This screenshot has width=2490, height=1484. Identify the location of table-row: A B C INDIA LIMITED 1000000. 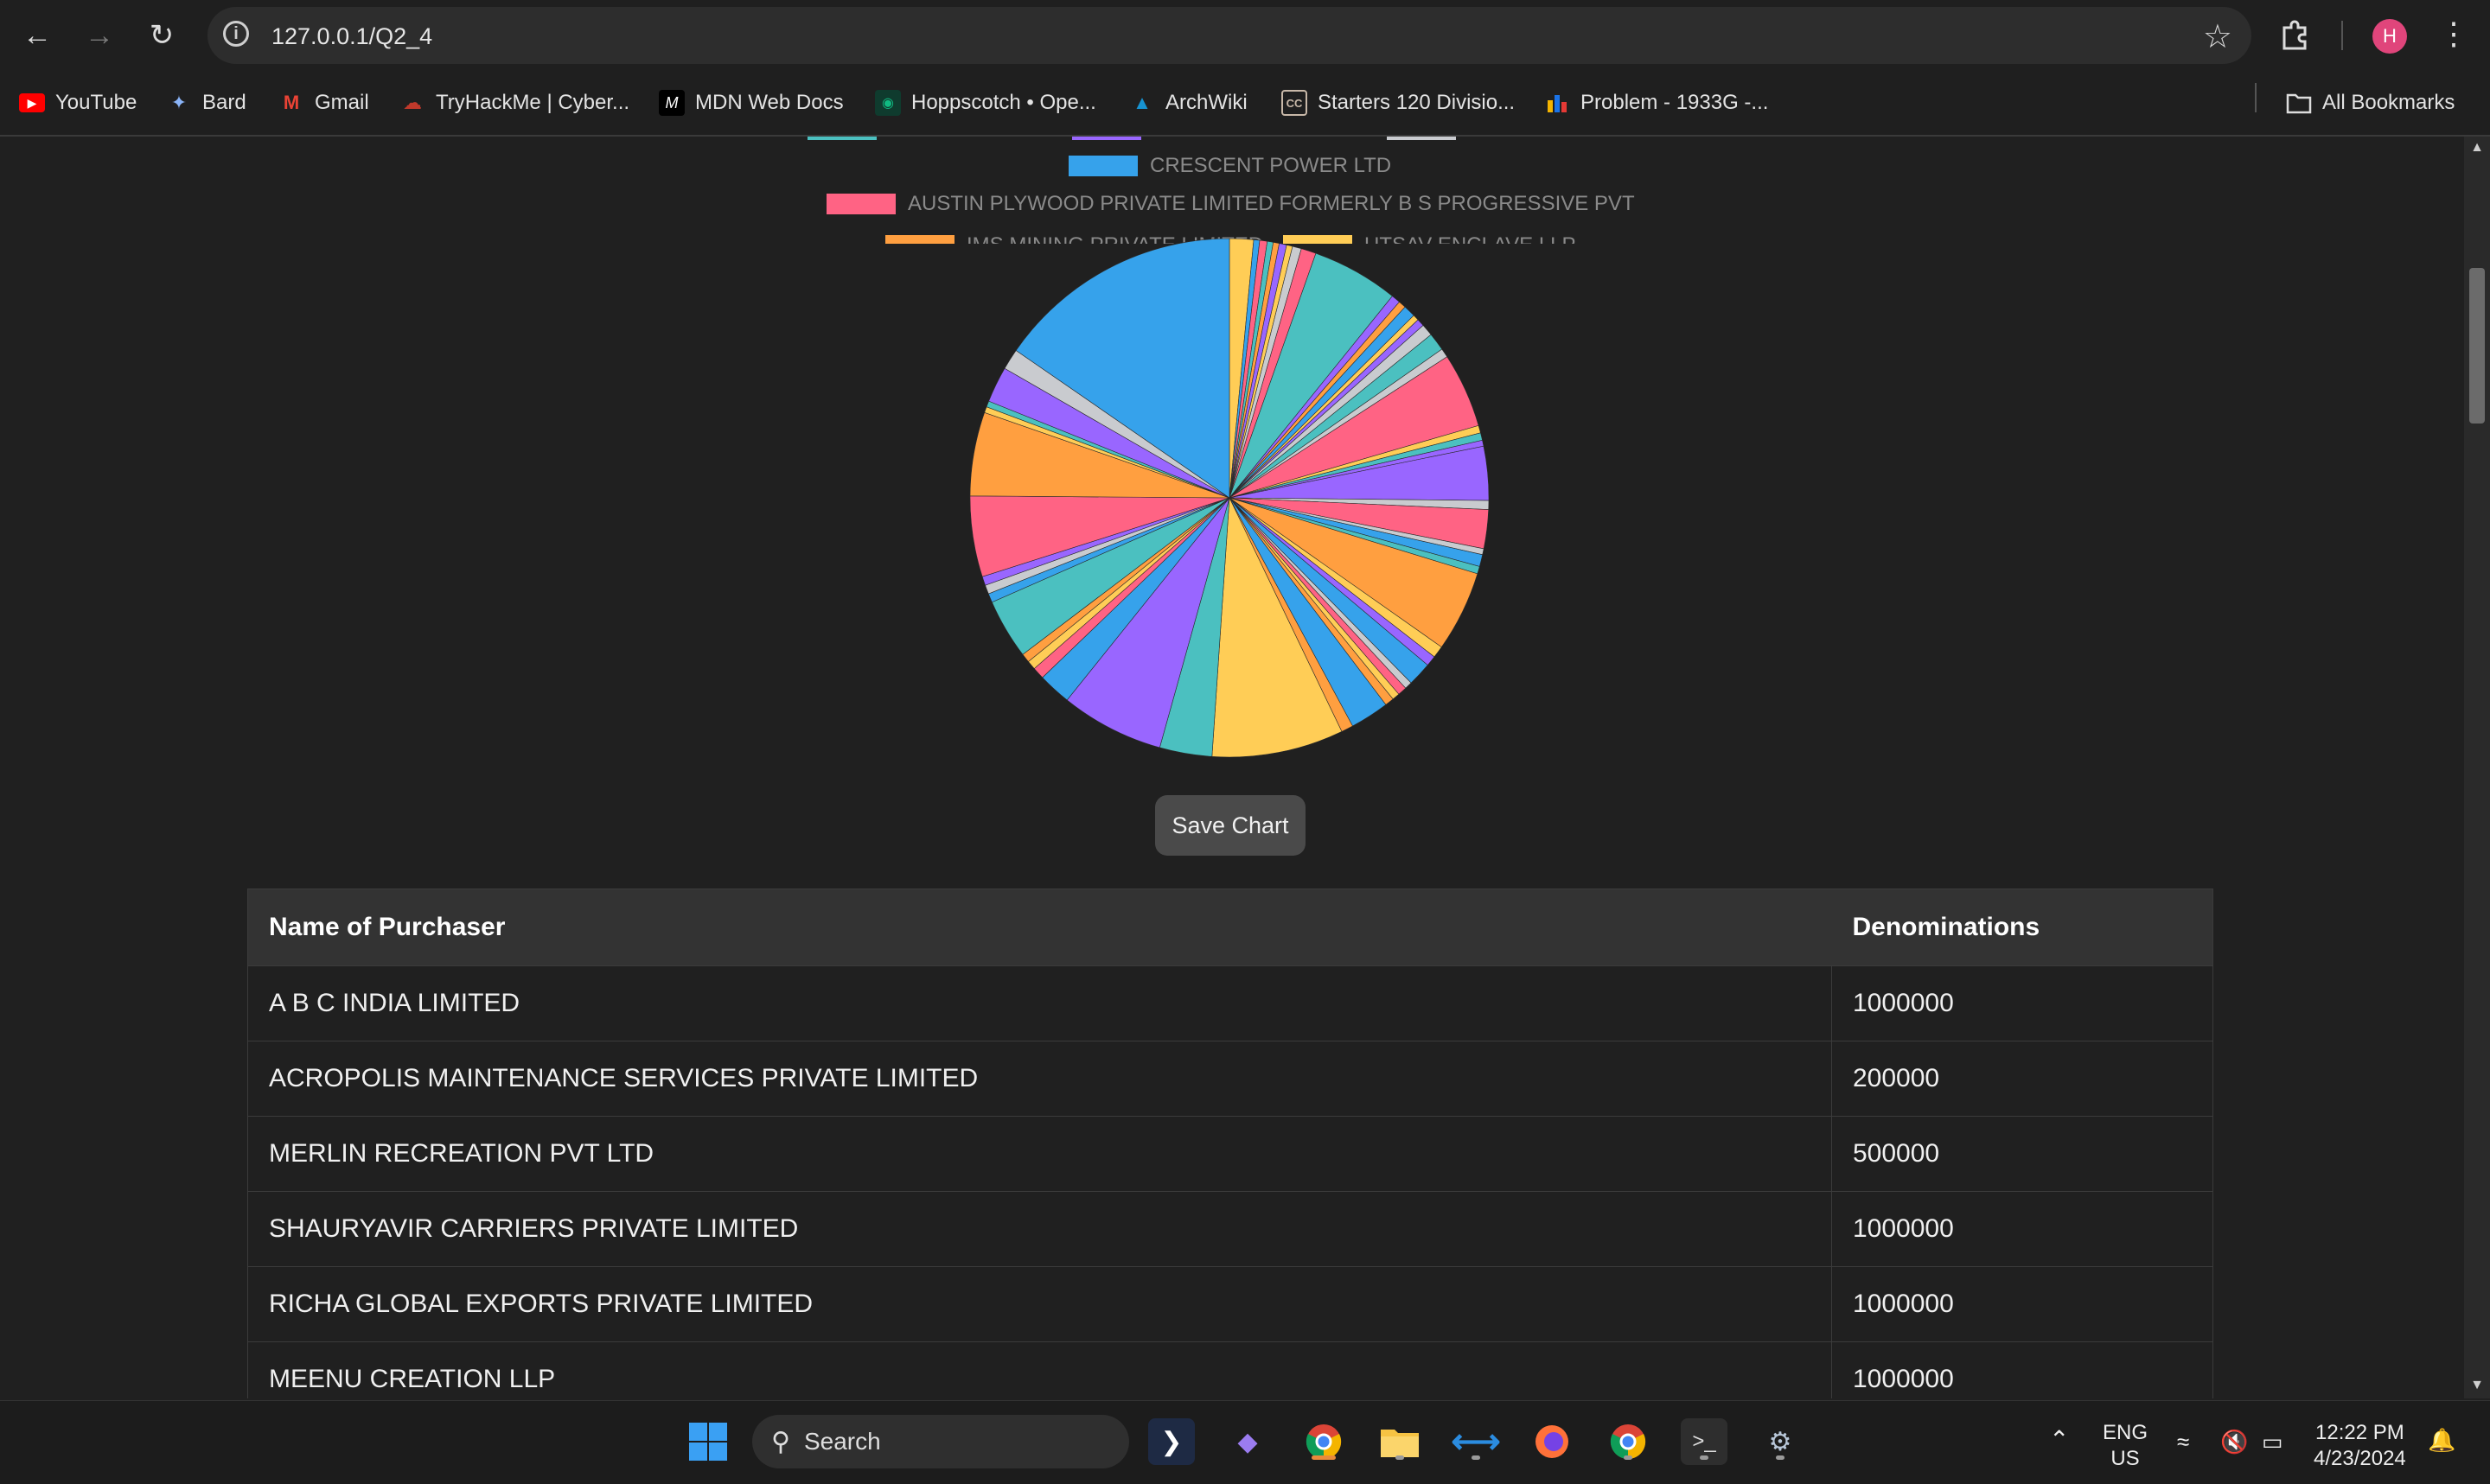
(1230, 1003).